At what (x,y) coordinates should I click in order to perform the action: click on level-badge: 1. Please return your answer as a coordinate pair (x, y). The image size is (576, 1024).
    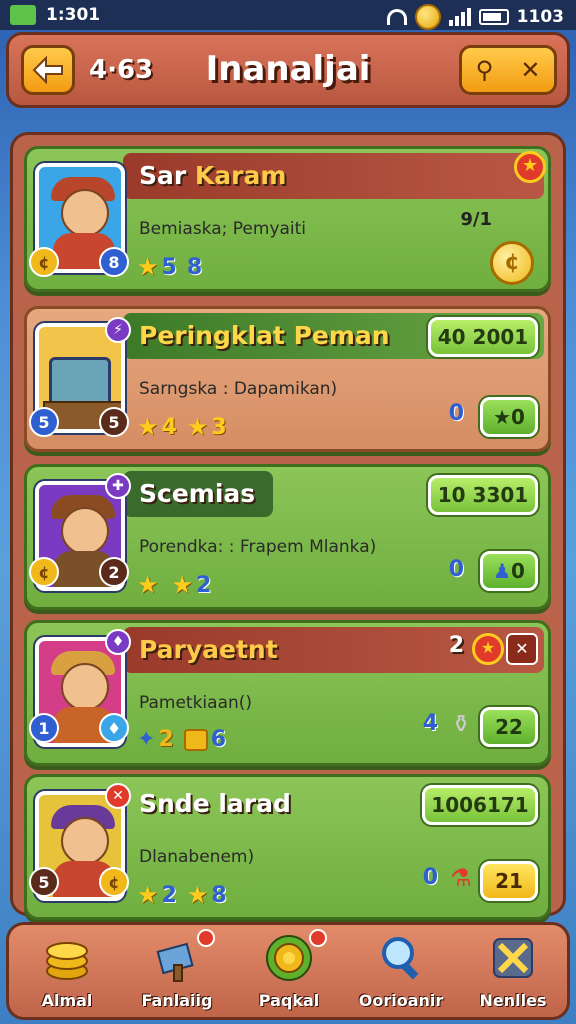
    Looking at the image, I should click on (44, 728).